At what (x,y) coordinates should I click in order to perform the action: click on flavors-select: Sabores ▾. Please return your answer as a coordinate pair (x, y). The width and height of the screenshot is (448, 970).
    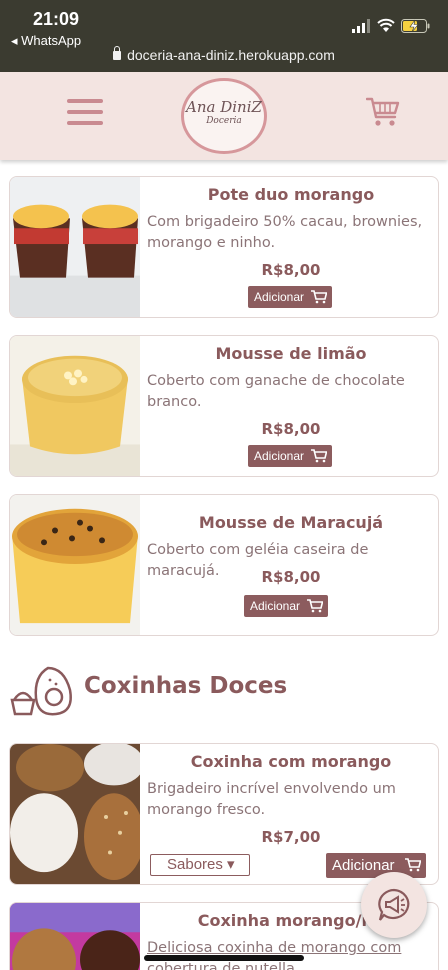
    Looking at the image, I should click on (200, 865).